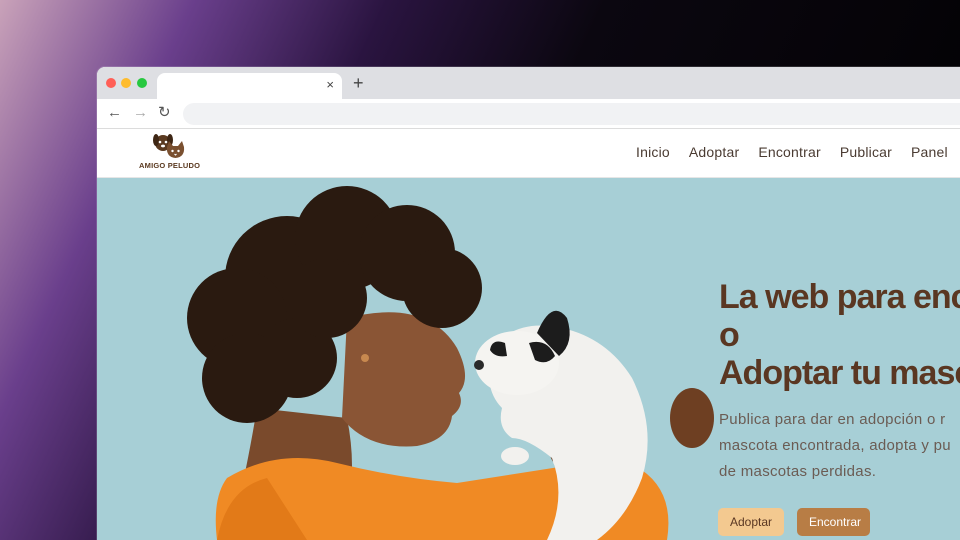 This screenshot has height=540, width=960. Describe the element at coordinates (169, 146) in the screenshot. I see `dog-cat-logo-icon` at that location.